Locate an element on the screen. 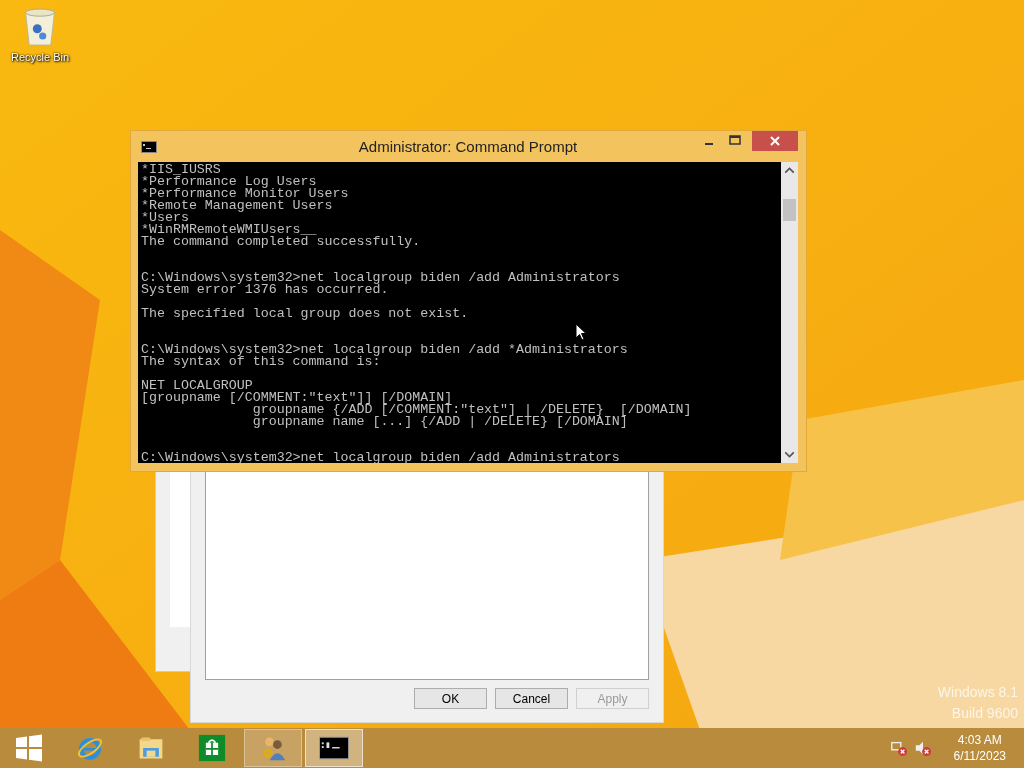 The height and width of the screenshot is (768, 1024). console-line: NET LOCALGROUP is located at coordinates (197, 386).